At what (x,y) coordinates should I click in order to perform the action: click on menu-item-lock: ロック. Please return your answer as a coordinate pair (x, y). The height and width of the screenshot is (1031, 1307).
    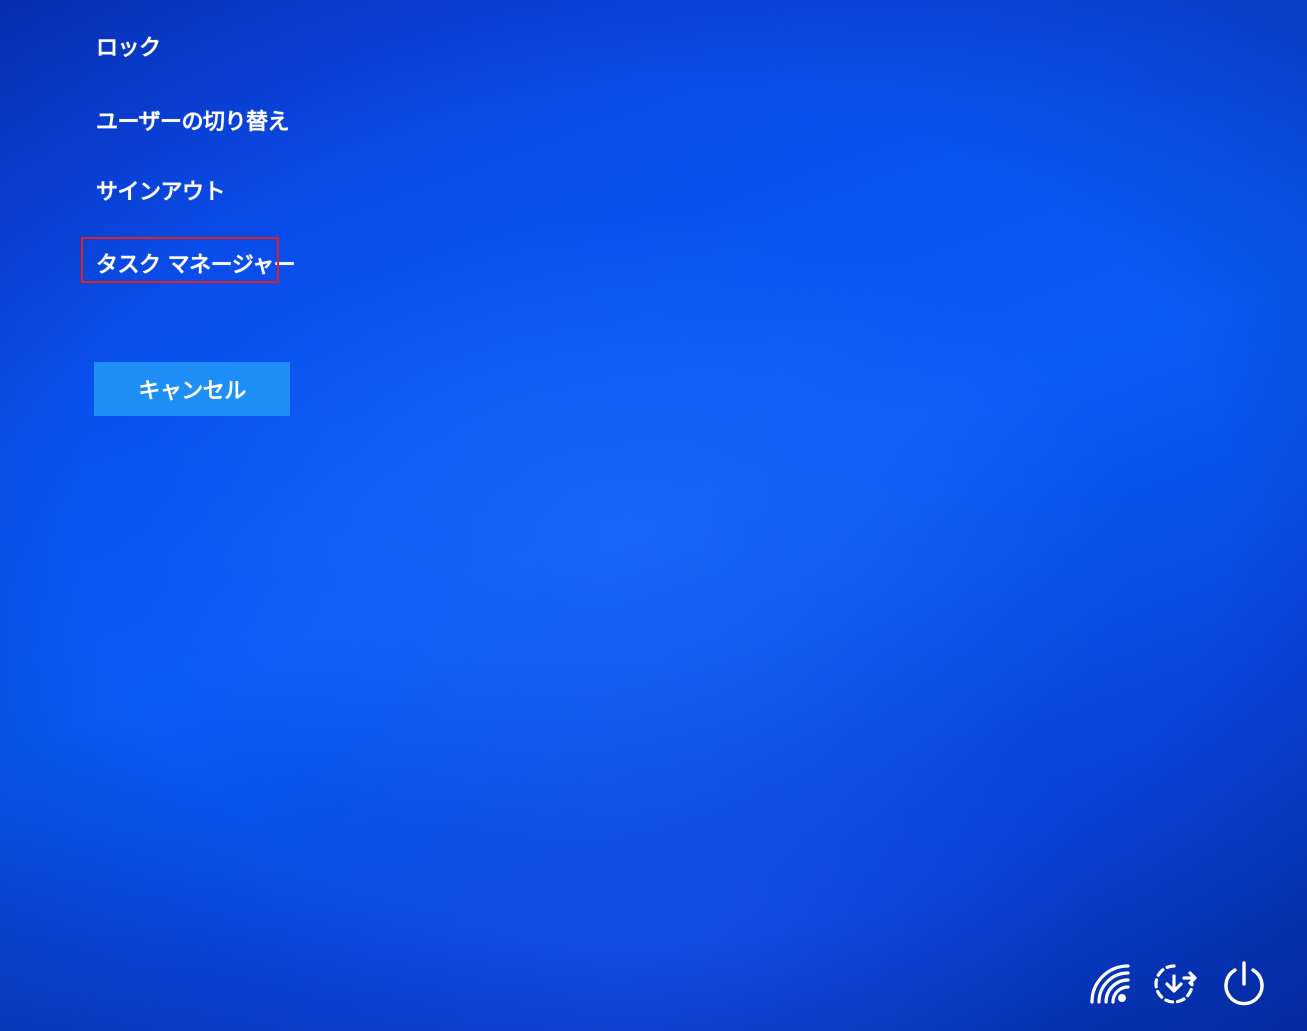
    Looking at the image, I should click on (128, 46).